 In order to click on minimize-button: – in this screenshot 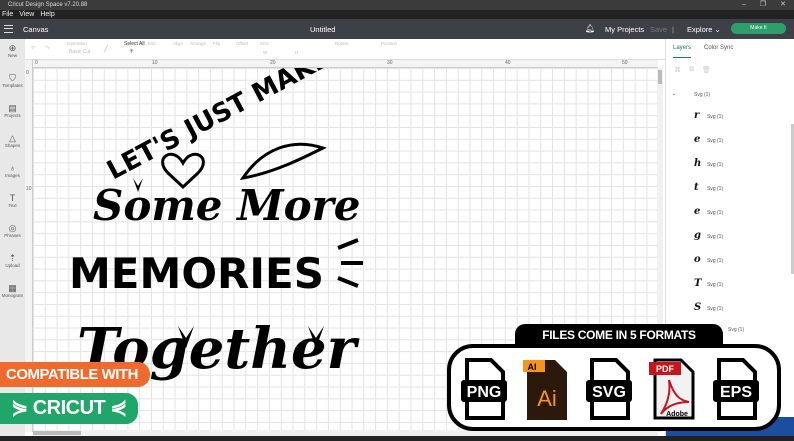, I will do `click(744, 5)`.